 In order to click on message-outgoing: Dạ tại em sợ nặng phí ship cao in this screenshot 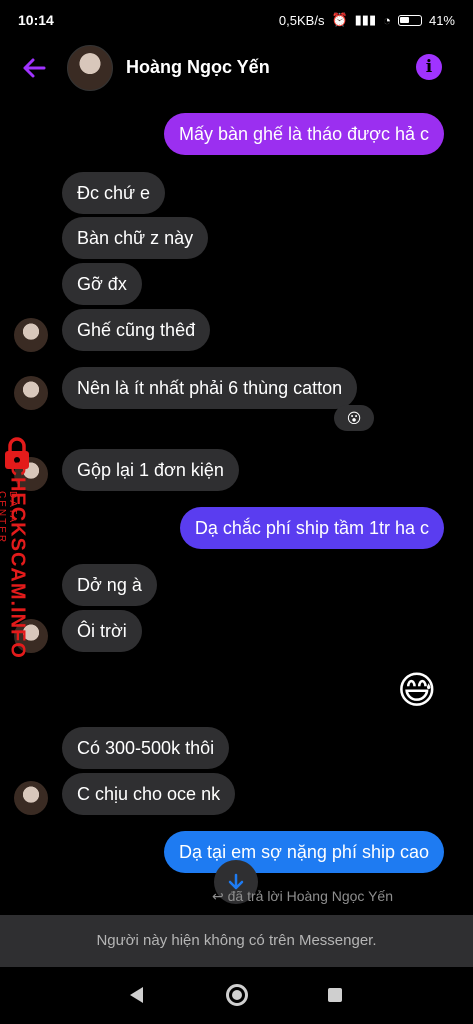, I will do `click(304, 852)`.